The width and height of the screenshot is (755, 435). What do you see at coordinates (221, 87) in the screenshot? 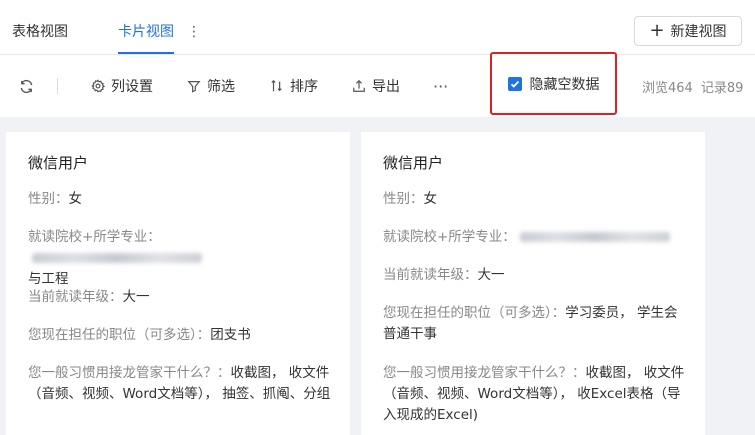
I see `filter-label: 筛选` at bounding box center [221, 87].